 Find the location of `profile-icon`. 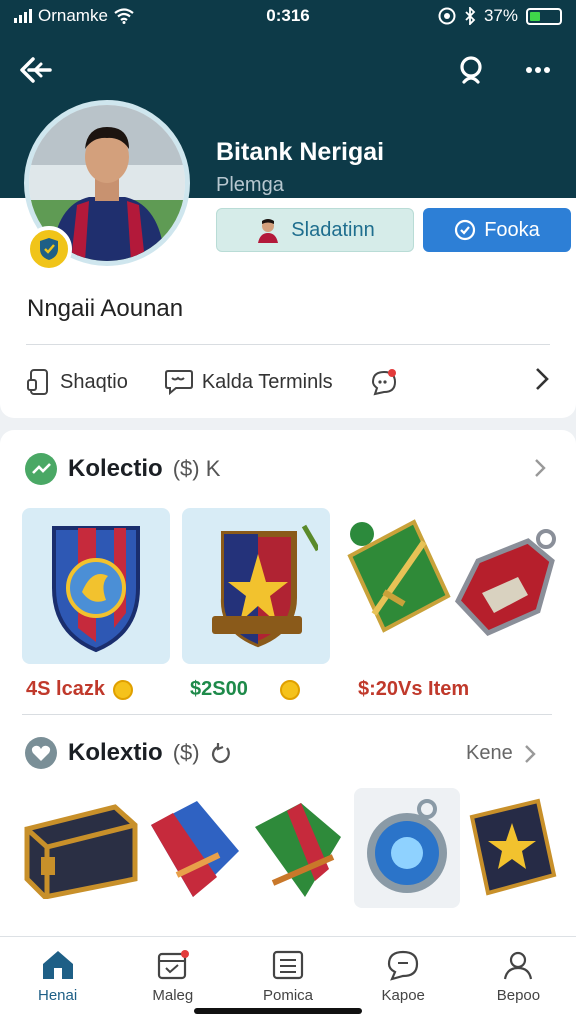

profile-icon is located at coordinates (518, 965).